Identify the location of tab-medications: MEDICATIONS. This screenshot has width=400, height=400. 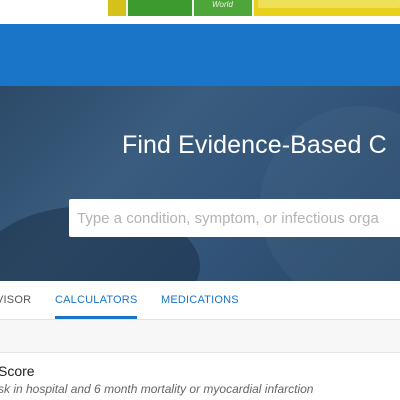
(200, 300).